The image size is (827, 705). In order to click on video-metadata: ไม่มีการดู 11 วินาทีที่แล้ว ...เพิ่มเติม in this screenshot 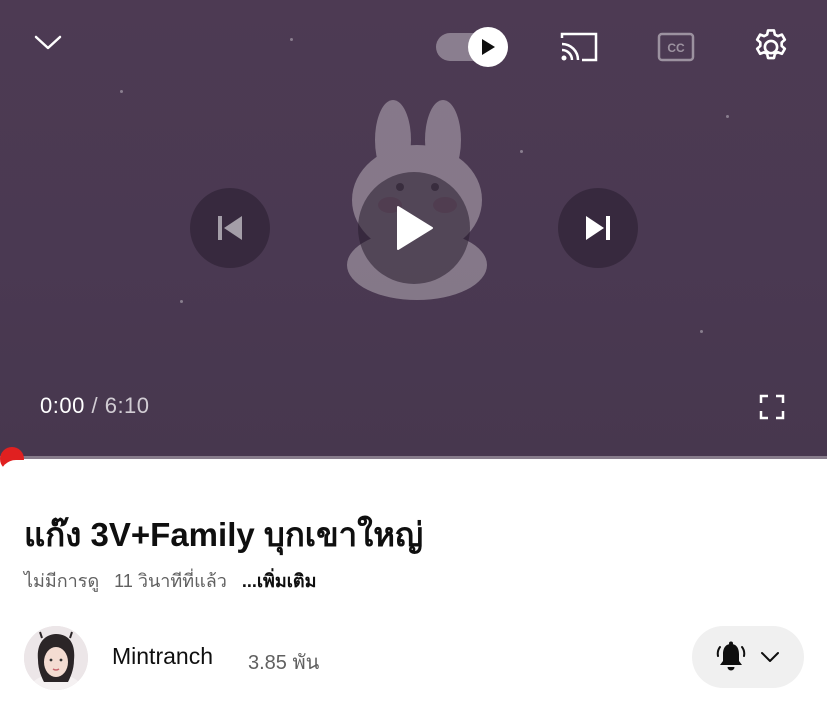, I will do `click(170, 580)`.